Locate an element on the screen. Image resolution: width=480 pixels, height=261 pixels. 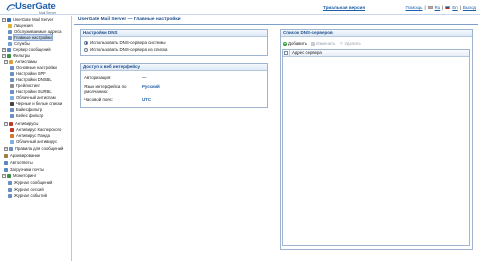
auth-value: — is located at coordinates (144, 77).